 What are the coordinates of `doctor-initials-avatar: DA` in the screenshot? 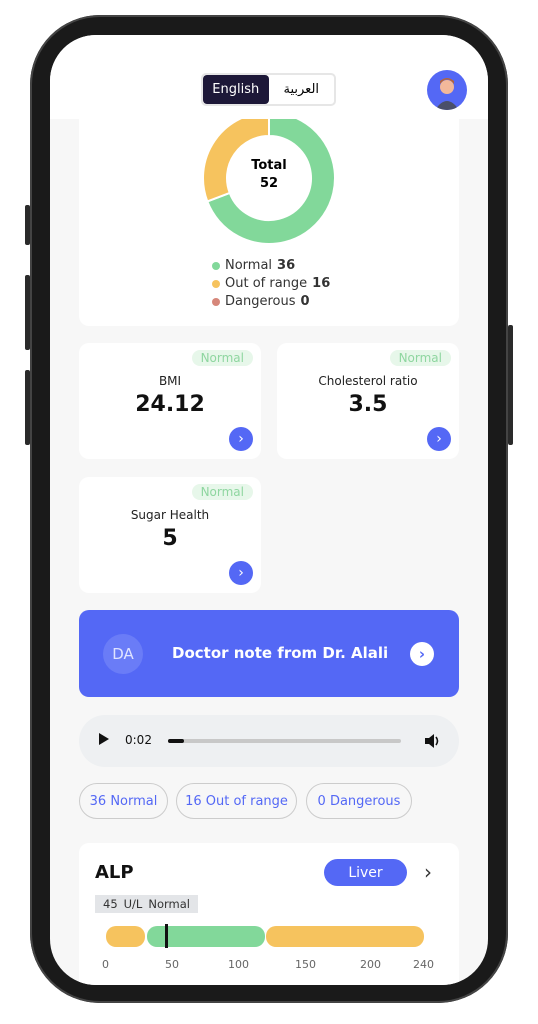 It's located at (123, 654).